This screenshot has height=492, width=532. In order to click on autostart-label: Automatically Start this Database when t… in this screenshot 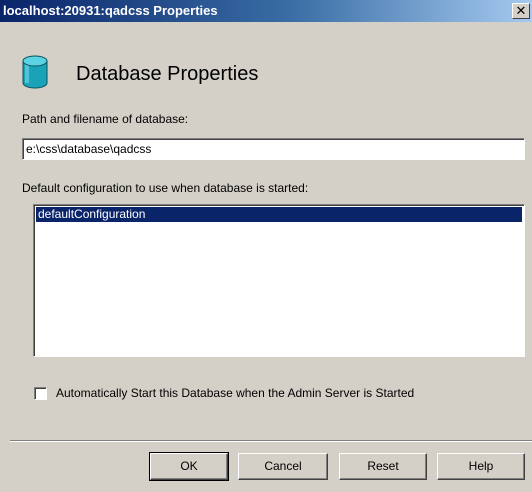, I will do `click(235, 393)`.